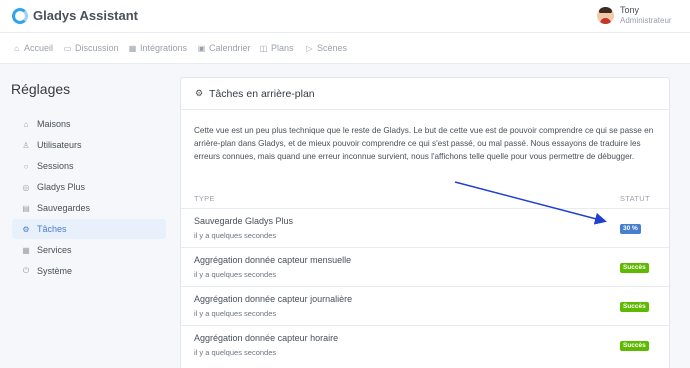 This screenshot has width=690, height=368. Describe the element at coordinates (26, 208) in the screenshot. I see `database-icon: ▤` at that location.